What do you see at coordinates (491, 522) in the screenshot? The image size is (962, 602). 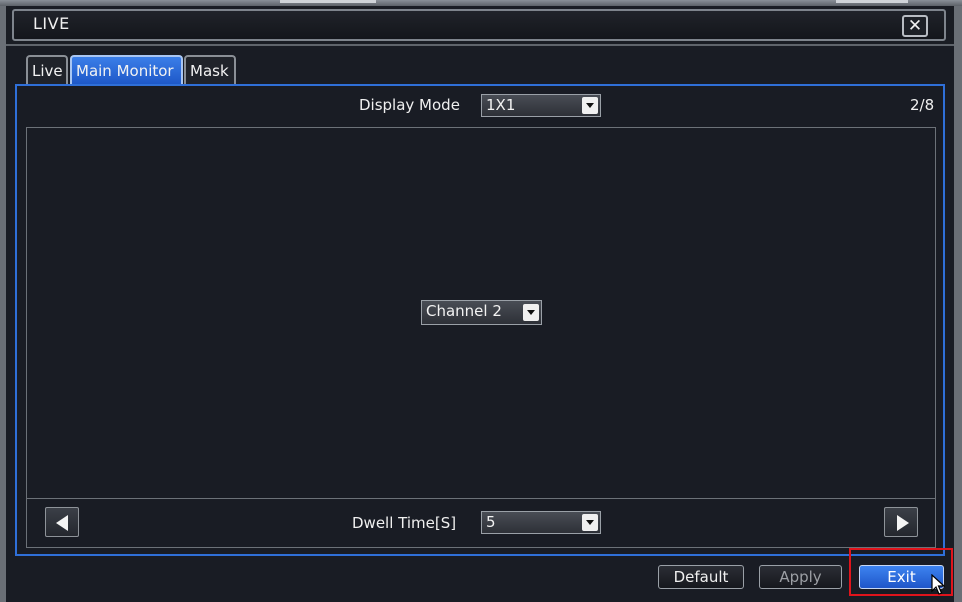 I see `dwell-time-value: 5` at bounding box center [491, 522].